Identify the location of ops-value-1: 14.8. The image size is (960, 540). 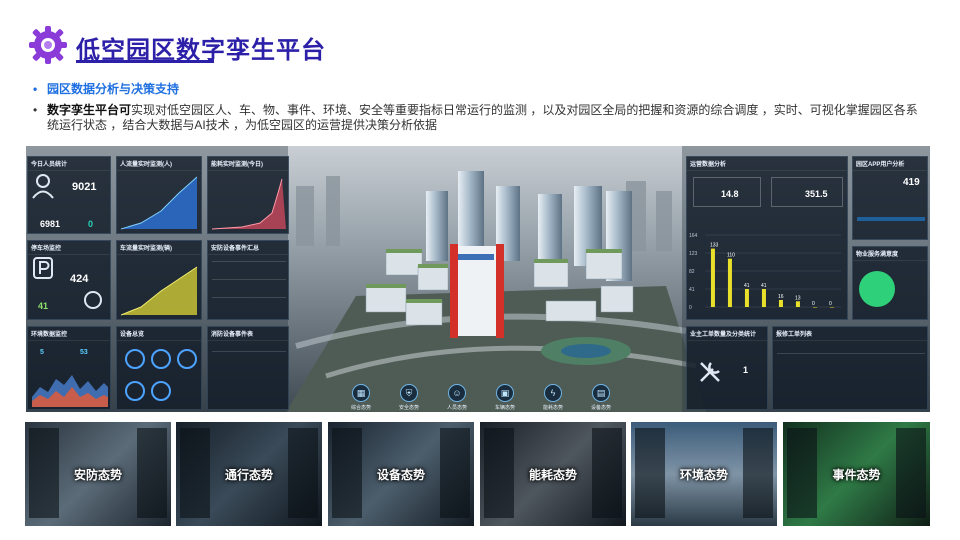
(730, 194).